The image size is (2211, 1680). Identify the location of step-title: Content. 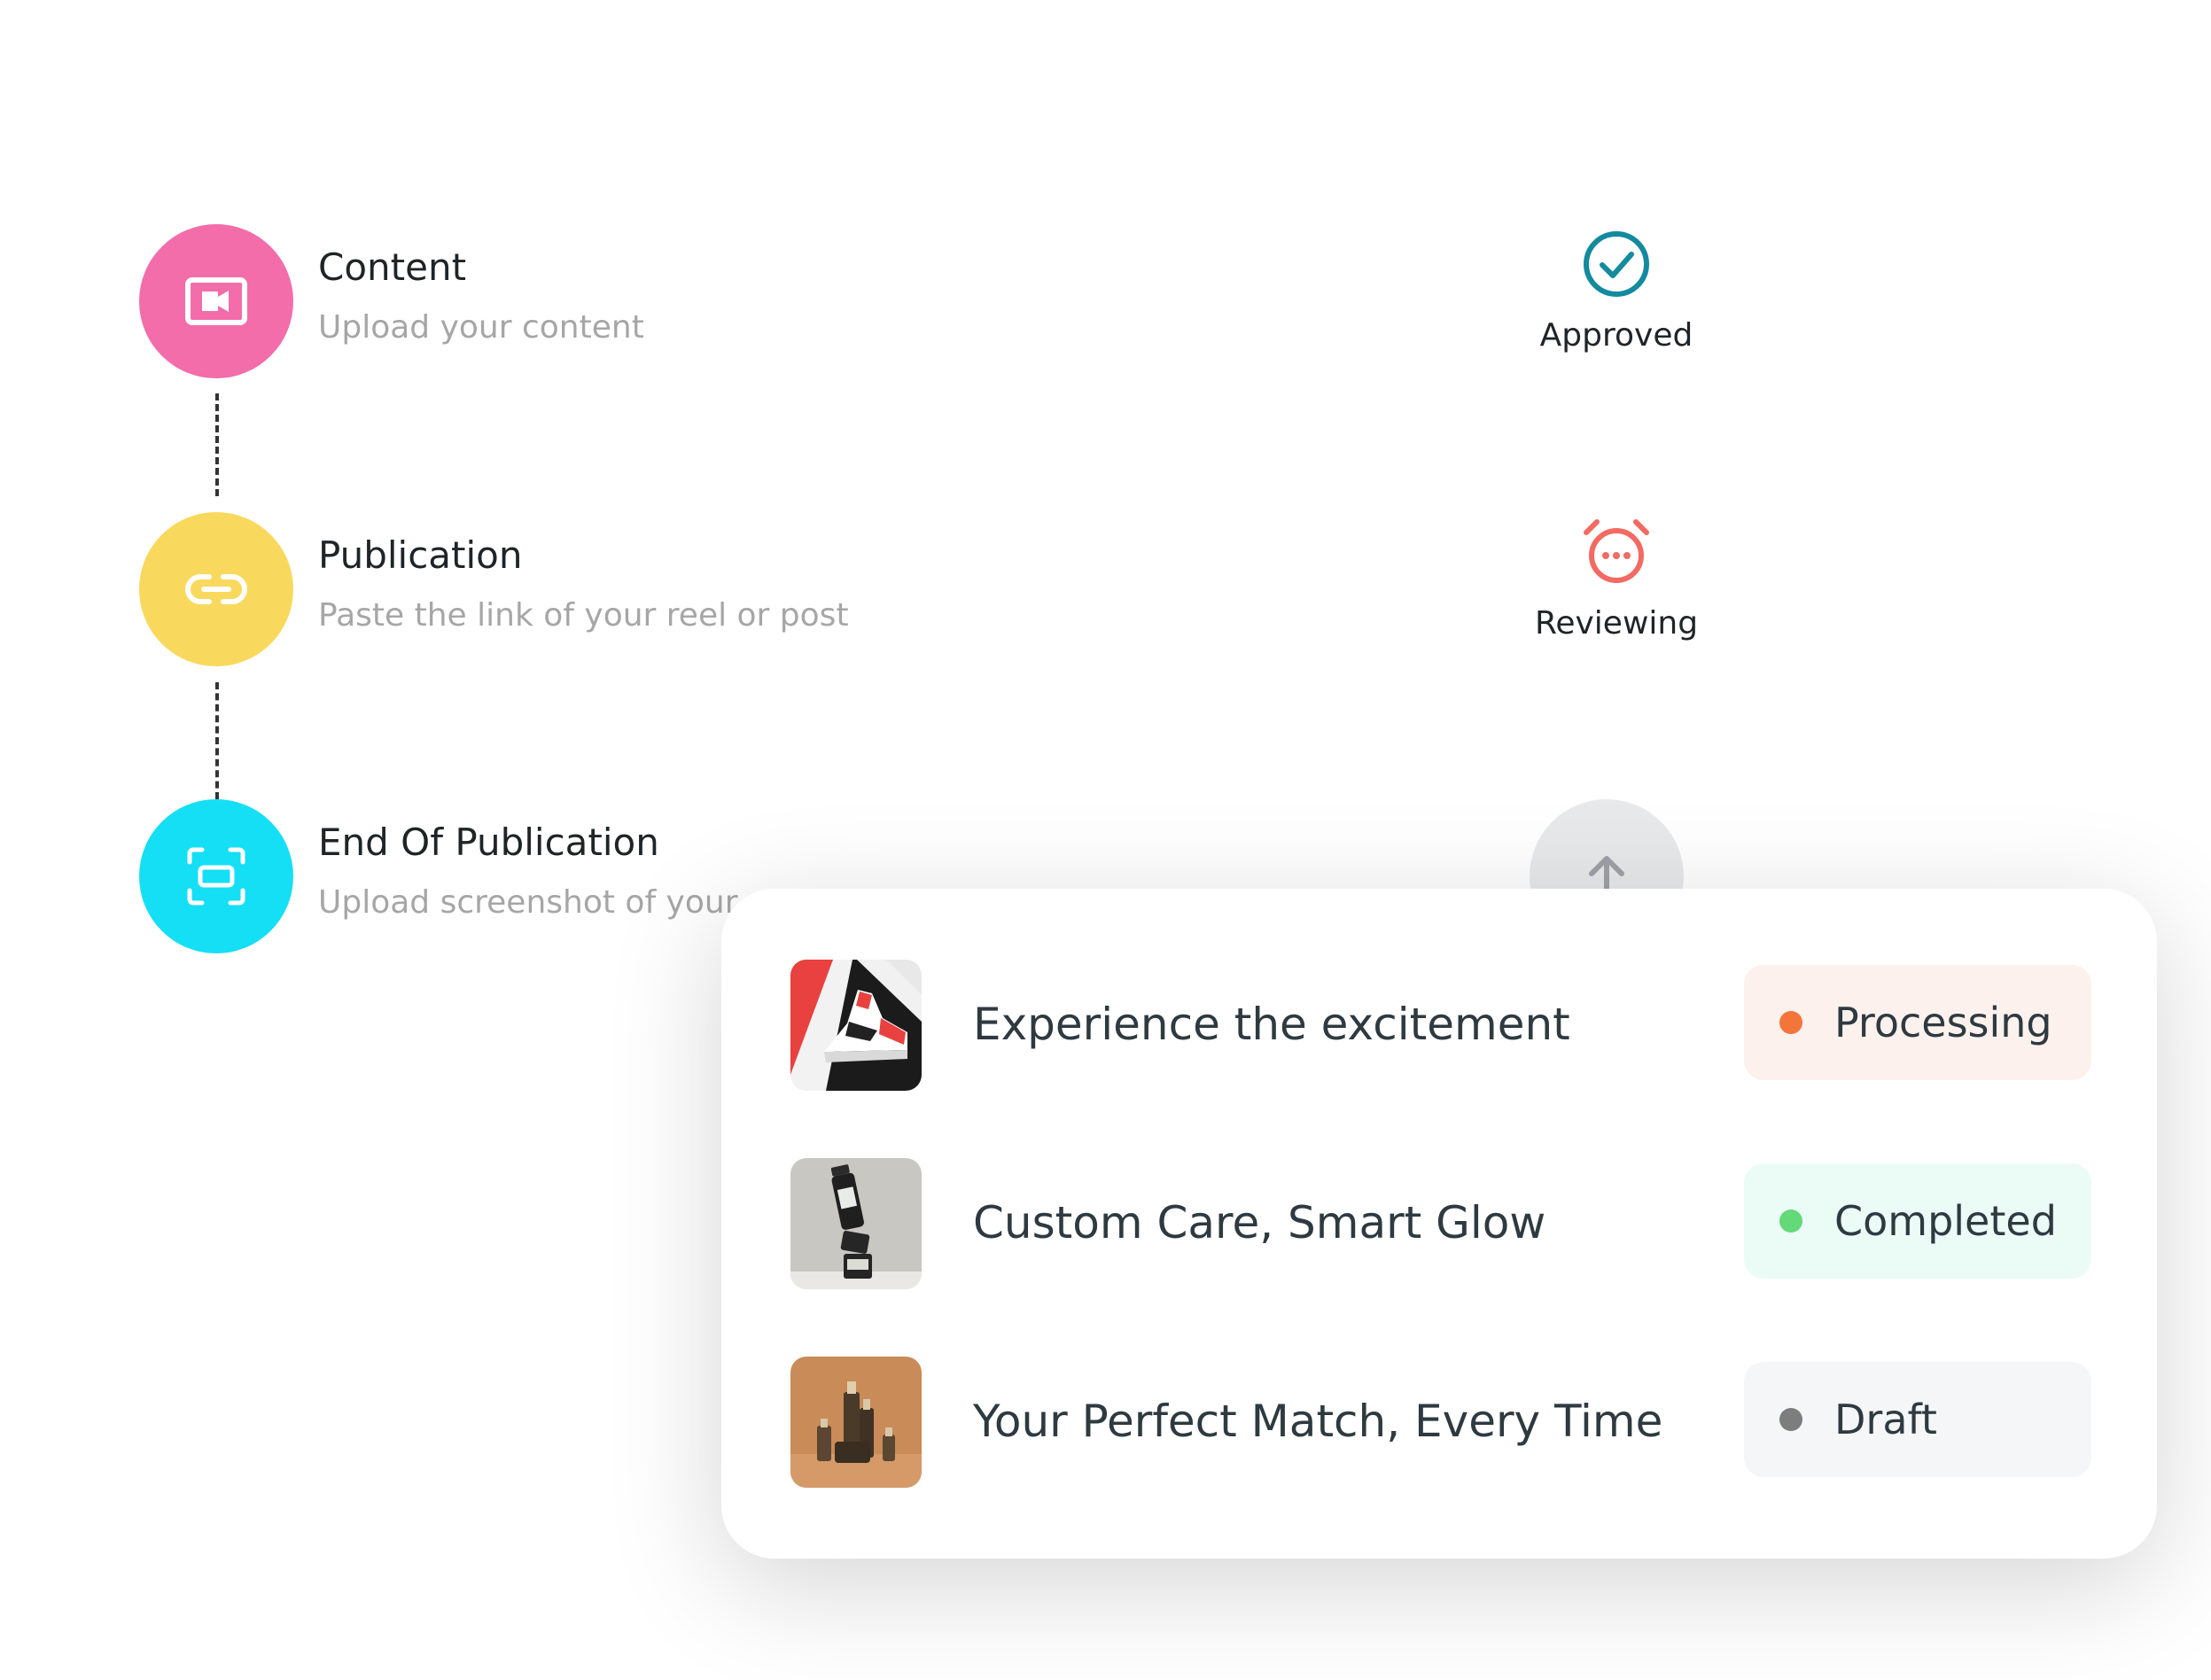
(392, 267).